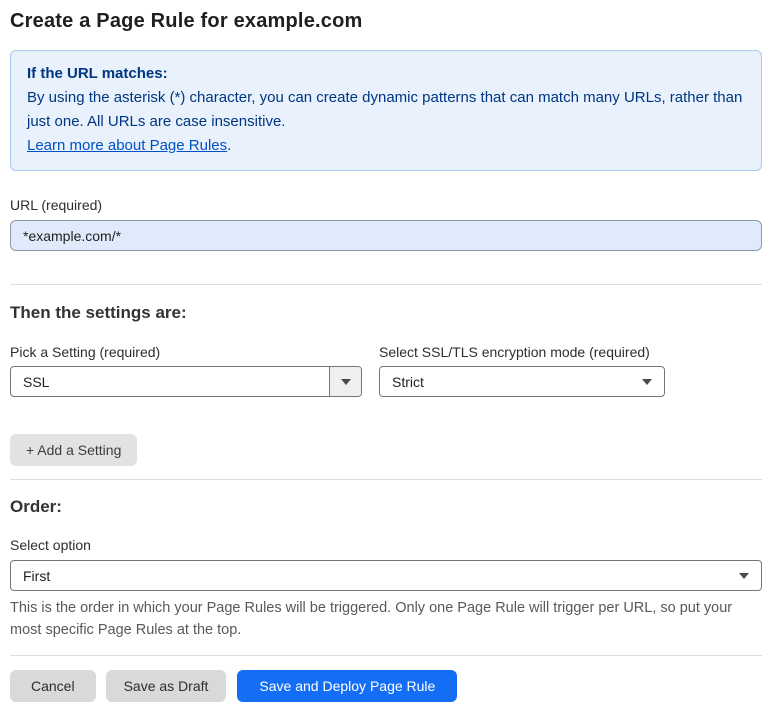 This screenshot has height=711, width=772. Describe the element at coordinates (36, 381) in the screenshot. I see `setting-select-value: SSL` at that location.